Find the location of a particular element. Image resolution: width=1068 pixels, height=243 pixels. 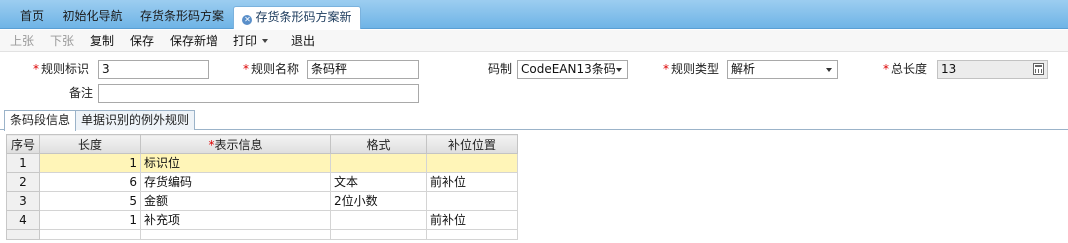

column-header-pad-position: 补位位置 is located at coordinates (472, 144).